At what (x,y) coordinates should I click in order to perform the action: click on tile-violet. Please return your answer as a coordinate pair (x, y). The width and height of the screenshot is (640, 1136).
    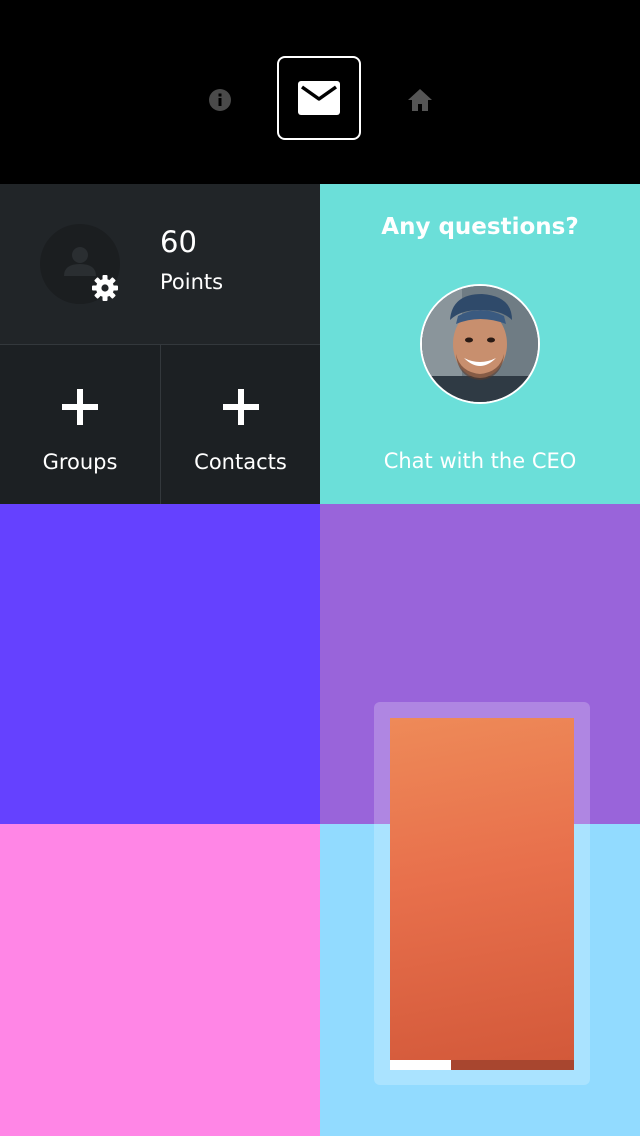
    Looking at the image, I should click on (160, 664).